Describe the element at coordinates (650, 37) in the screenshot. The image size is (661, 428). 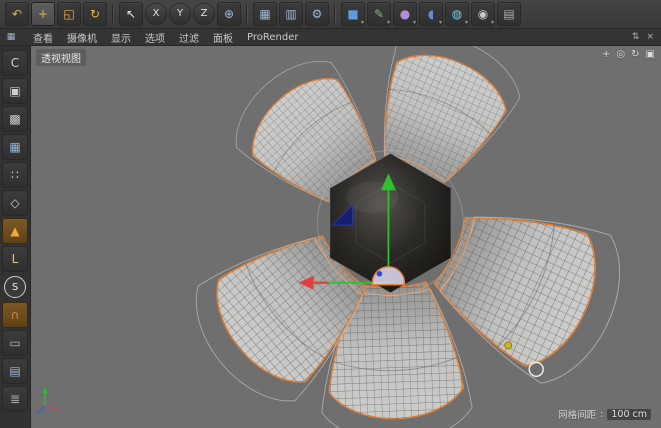
I see `panel-close-icon: ×` at that location.